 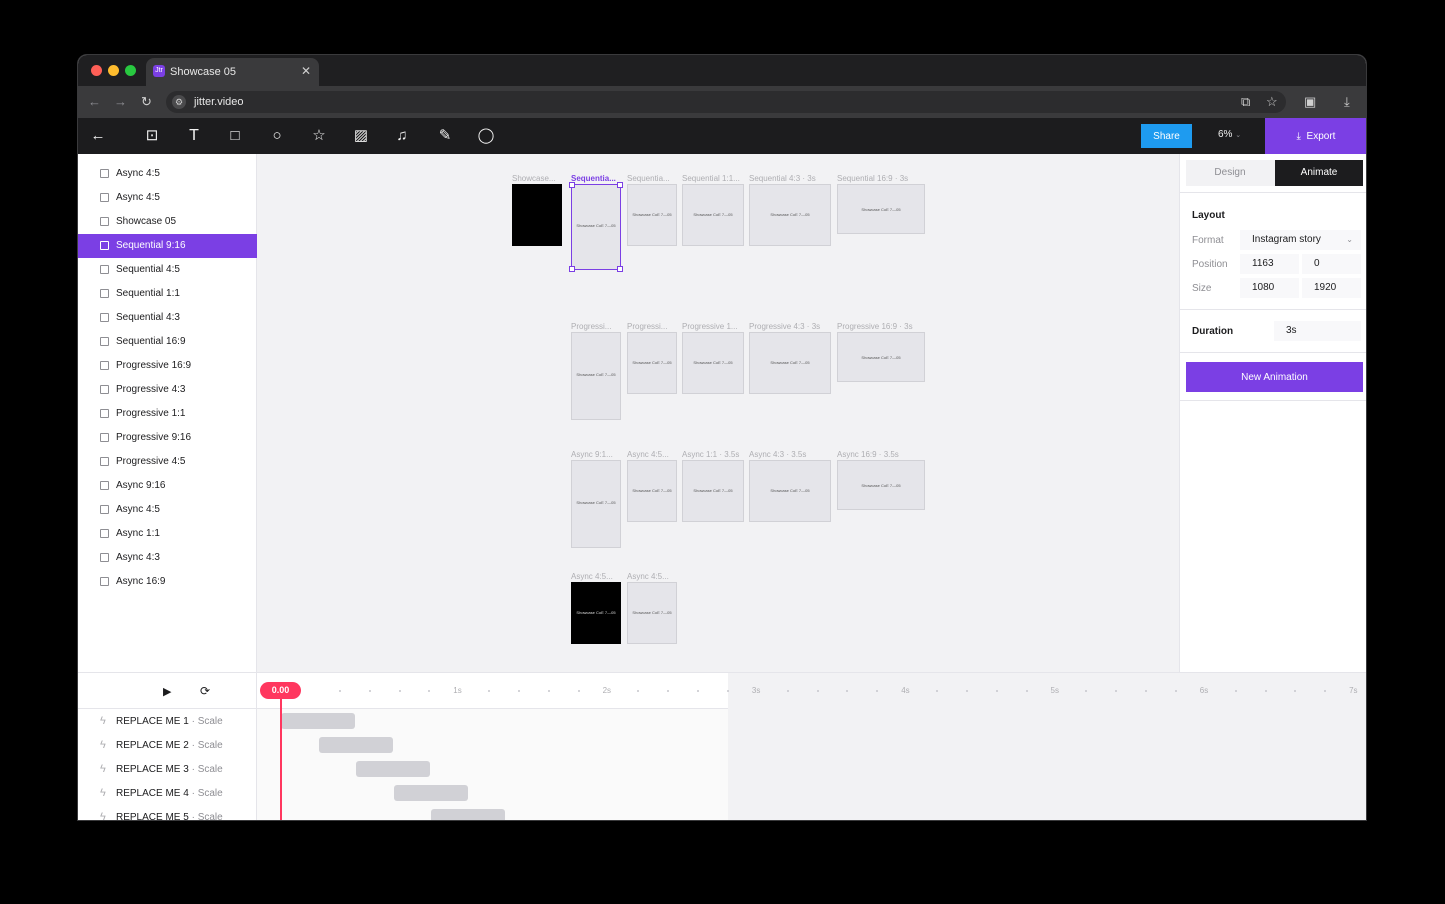 I want to click on artboard: Async 16:9 · 3.5s Showcase CoE 7—05, so click(x=881, y=480).